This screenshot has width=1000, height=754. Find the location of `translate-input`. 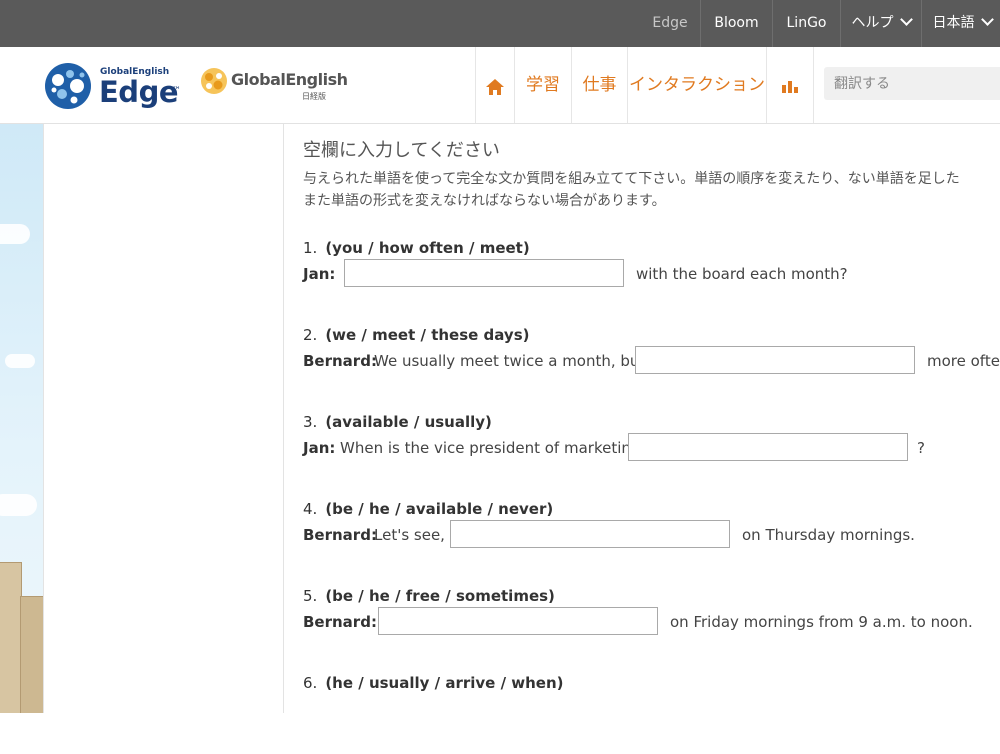

translate-input is located at coordinates (912, 83).